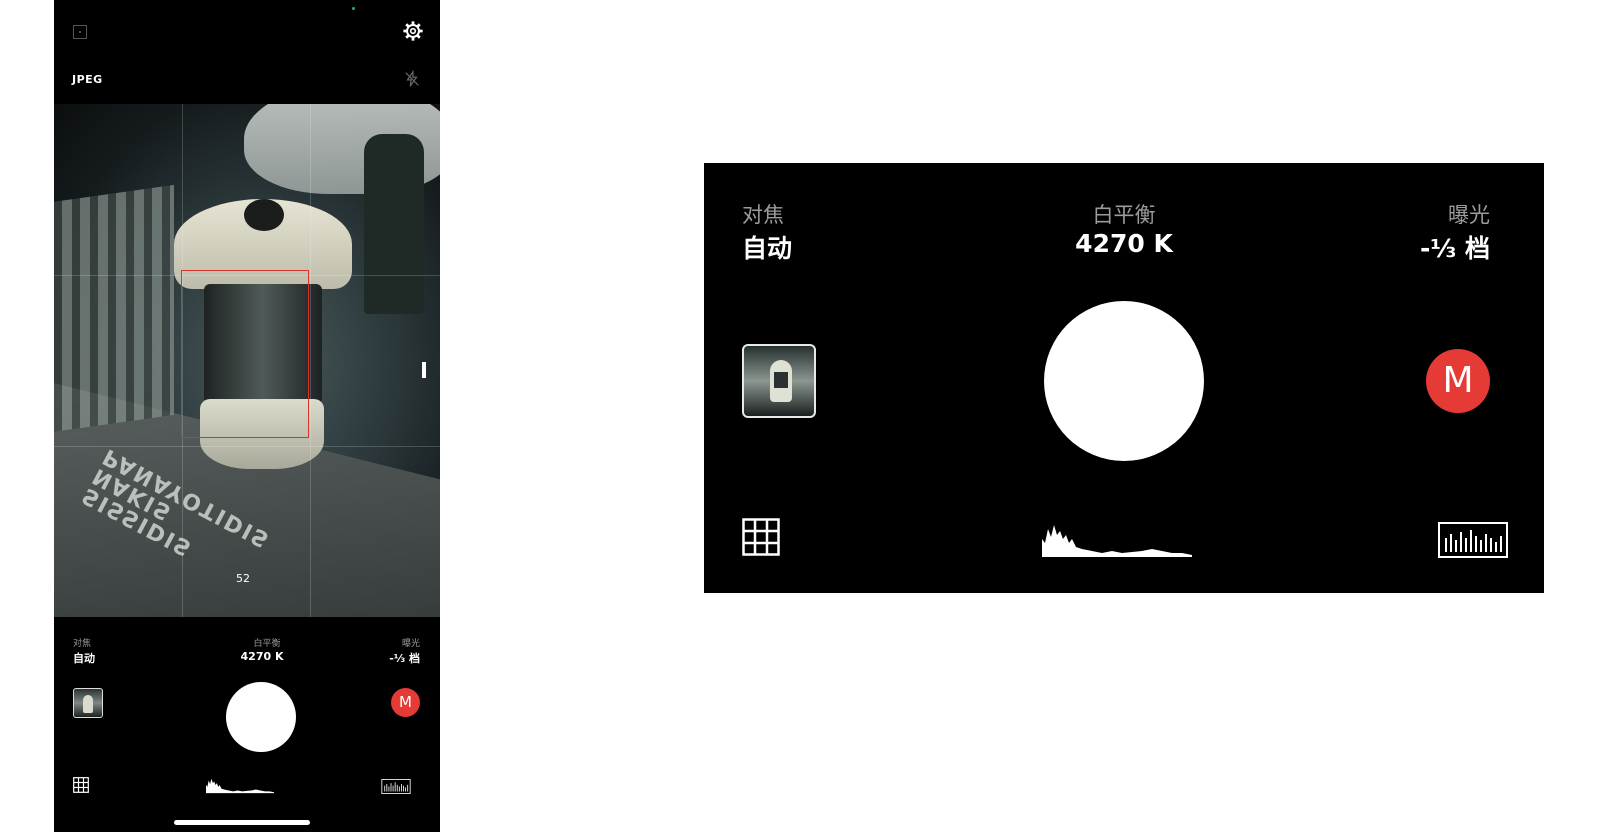  Describe the element at coordinates (245, 354) in the screenshot. I see `focus-box` at that location.